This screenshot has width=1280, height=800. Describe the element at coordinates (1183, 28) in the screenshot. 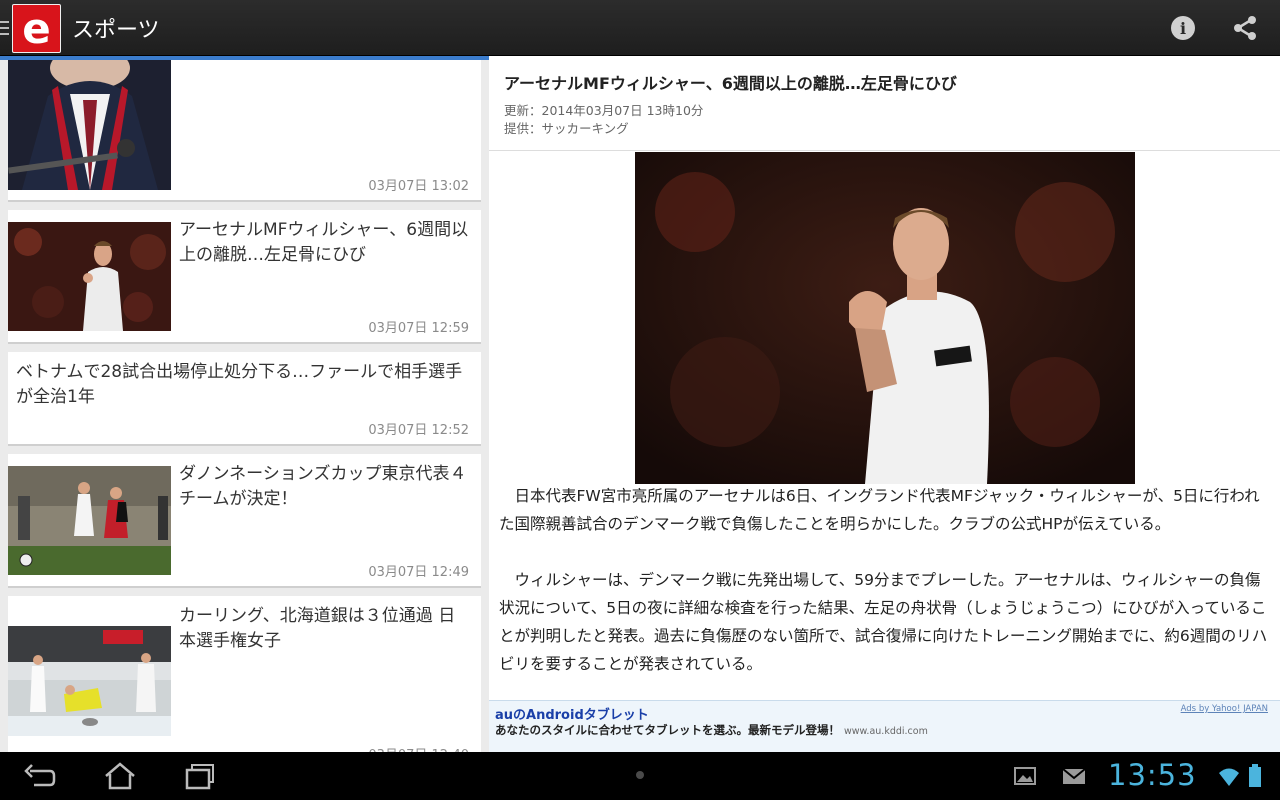

I see `info-icon: i` at that location.